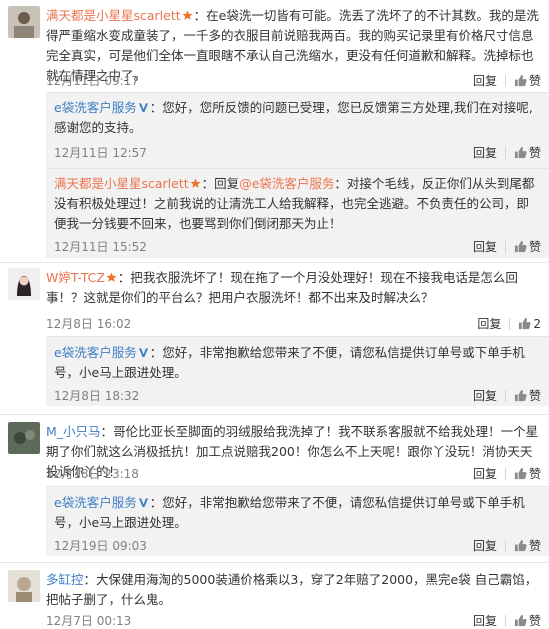 The height and width of the screenshot is (629, 549). I want to click on reply-time: 12月19日 09:03, so click(100, 546).